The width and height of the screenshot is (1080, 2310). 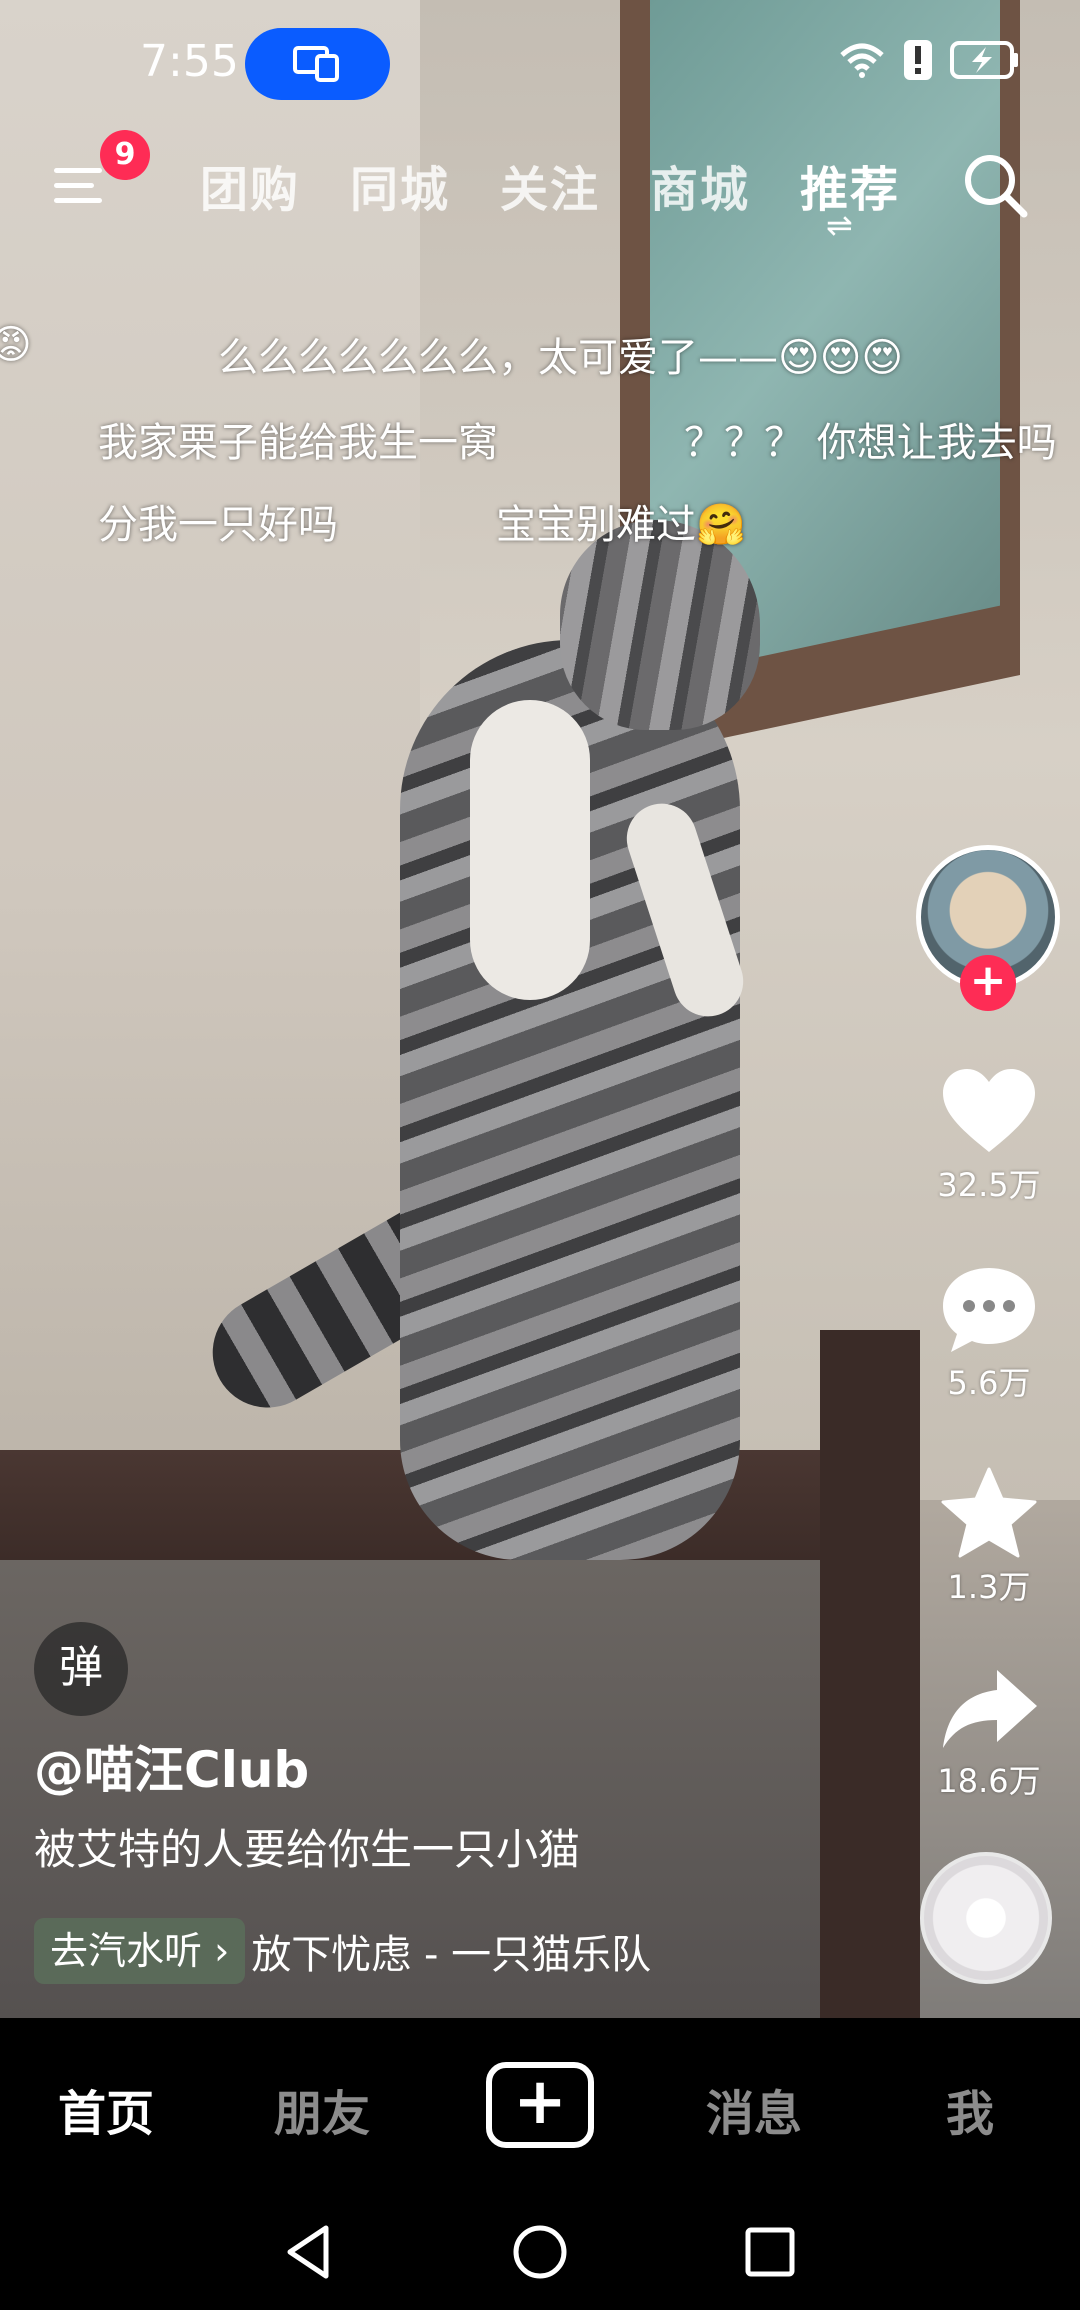 I want to click on status-icons, so click(x=929, y=60).